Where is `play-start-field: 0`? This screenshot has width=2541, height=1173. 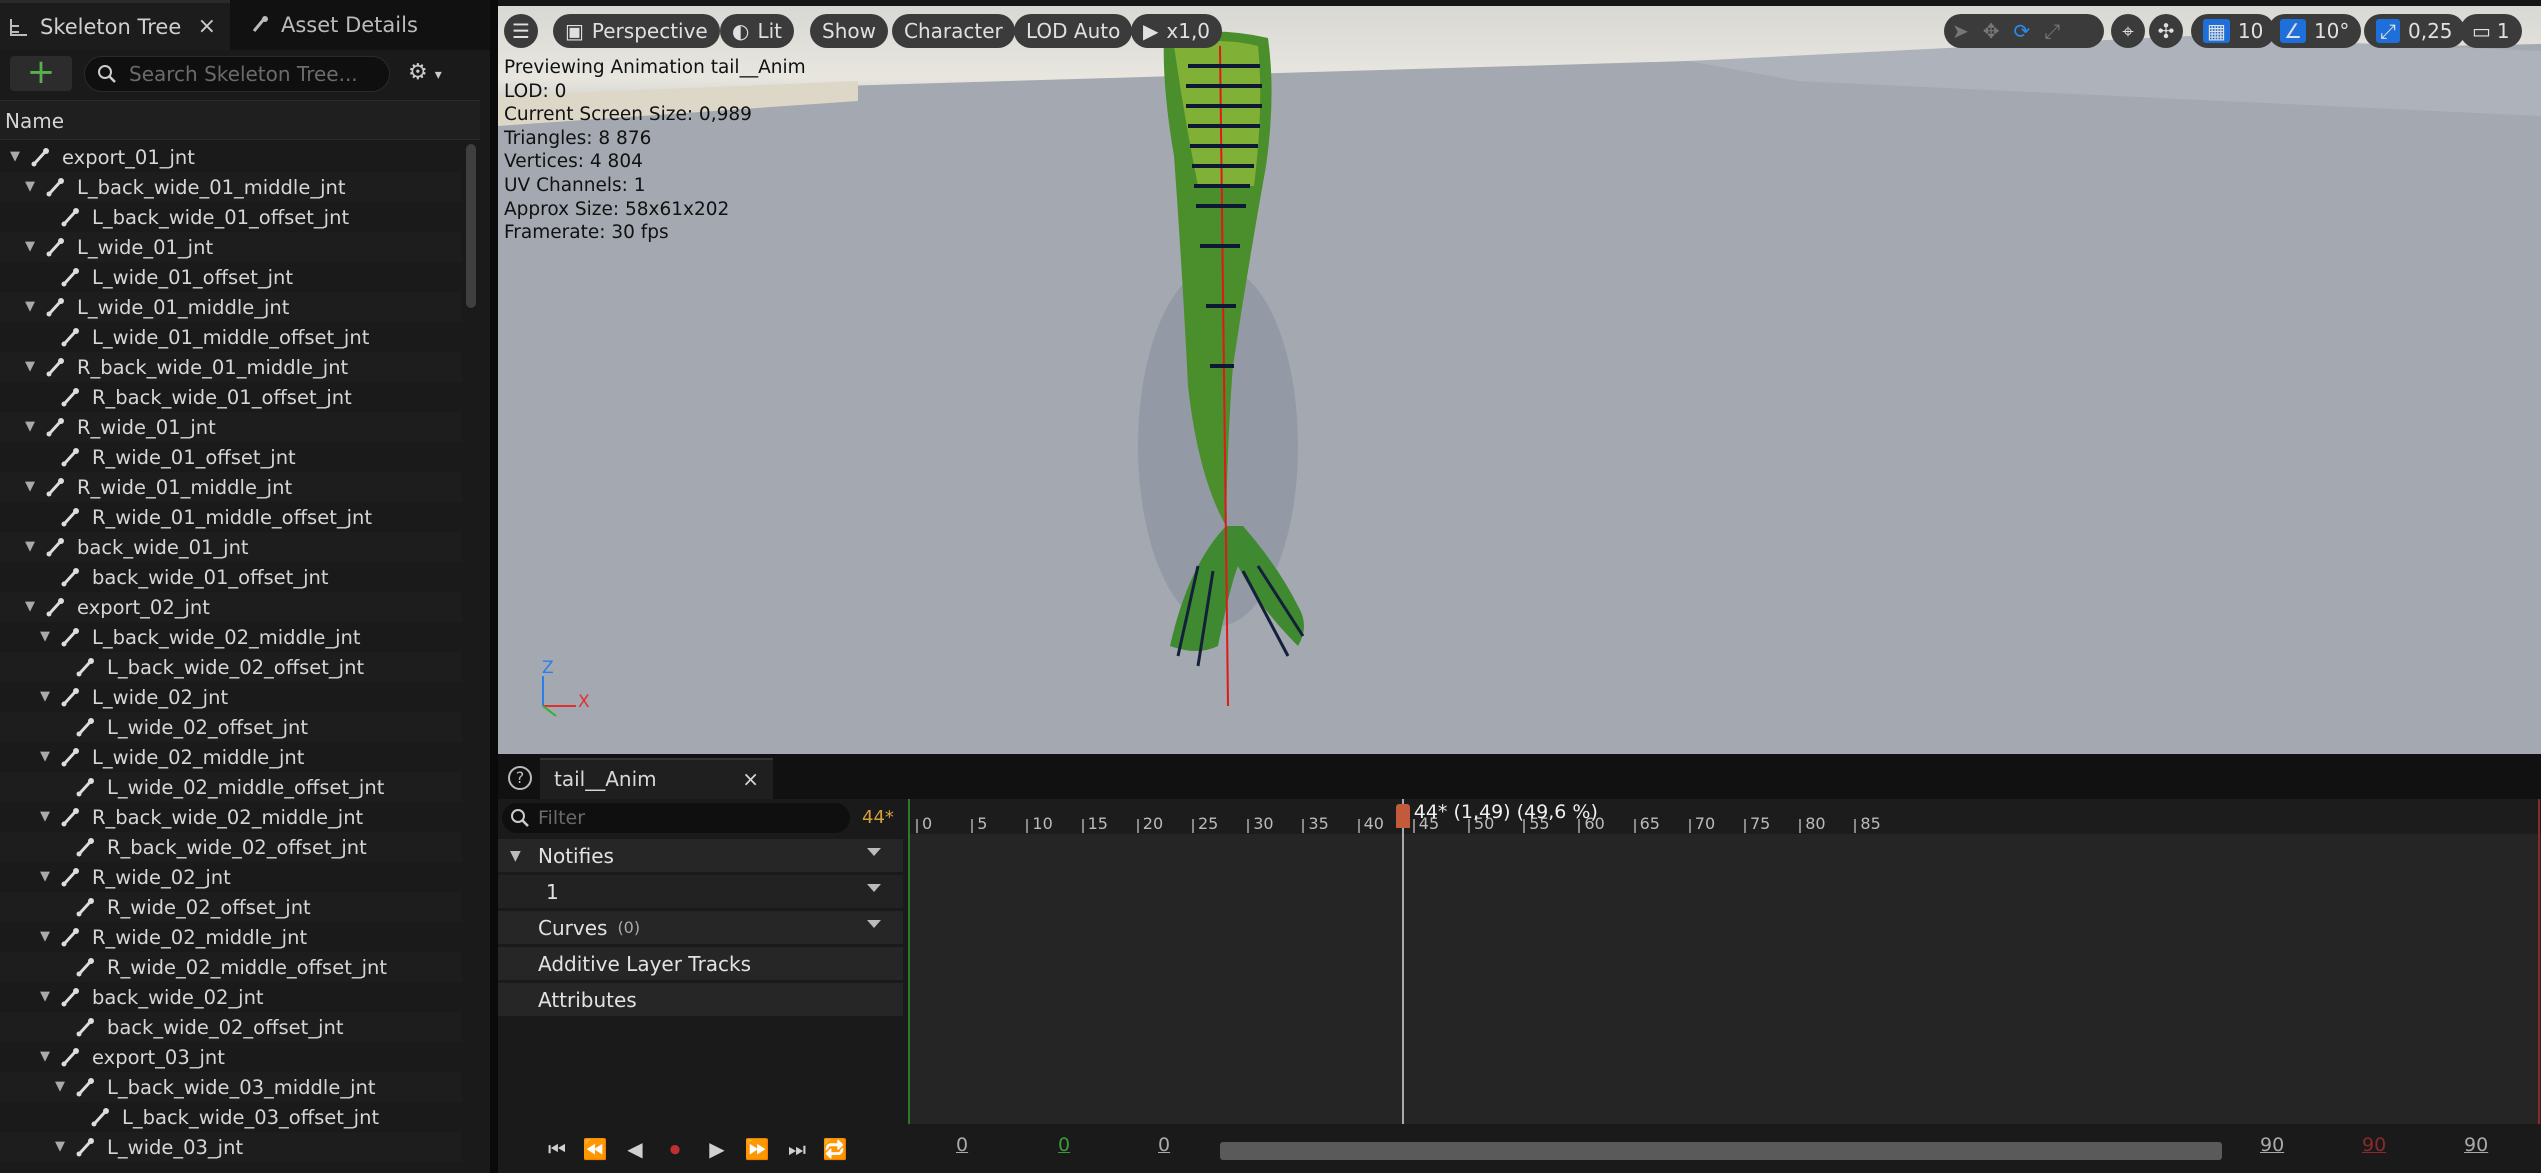 play-start-field: 0 is located at coordinates (1164, 1145).